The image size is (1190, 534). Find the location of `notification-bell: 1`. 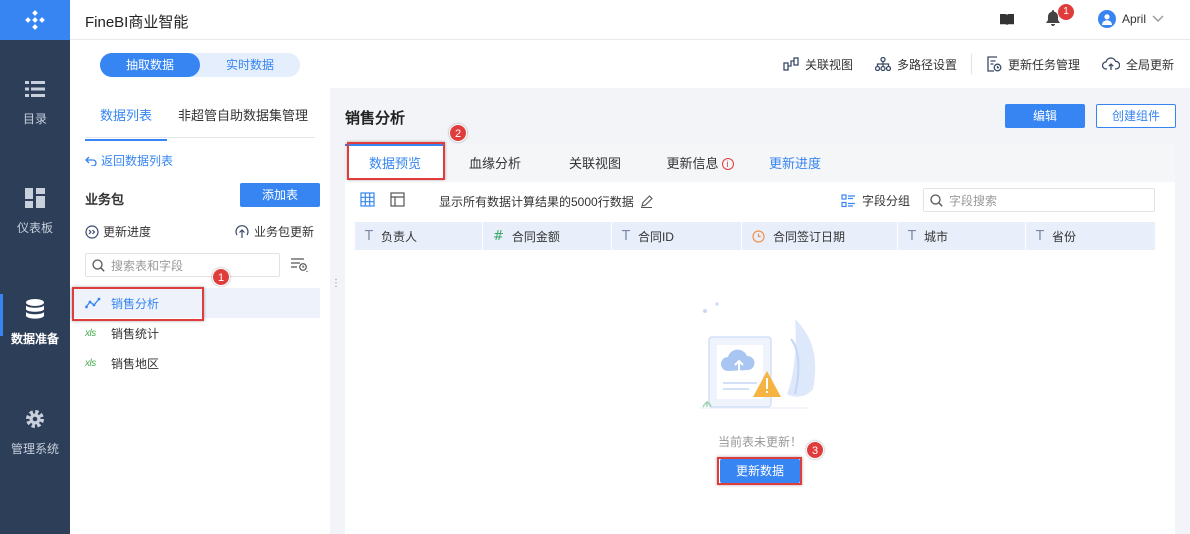

notification-bell: 1 is located at coordinates (1060, 16).